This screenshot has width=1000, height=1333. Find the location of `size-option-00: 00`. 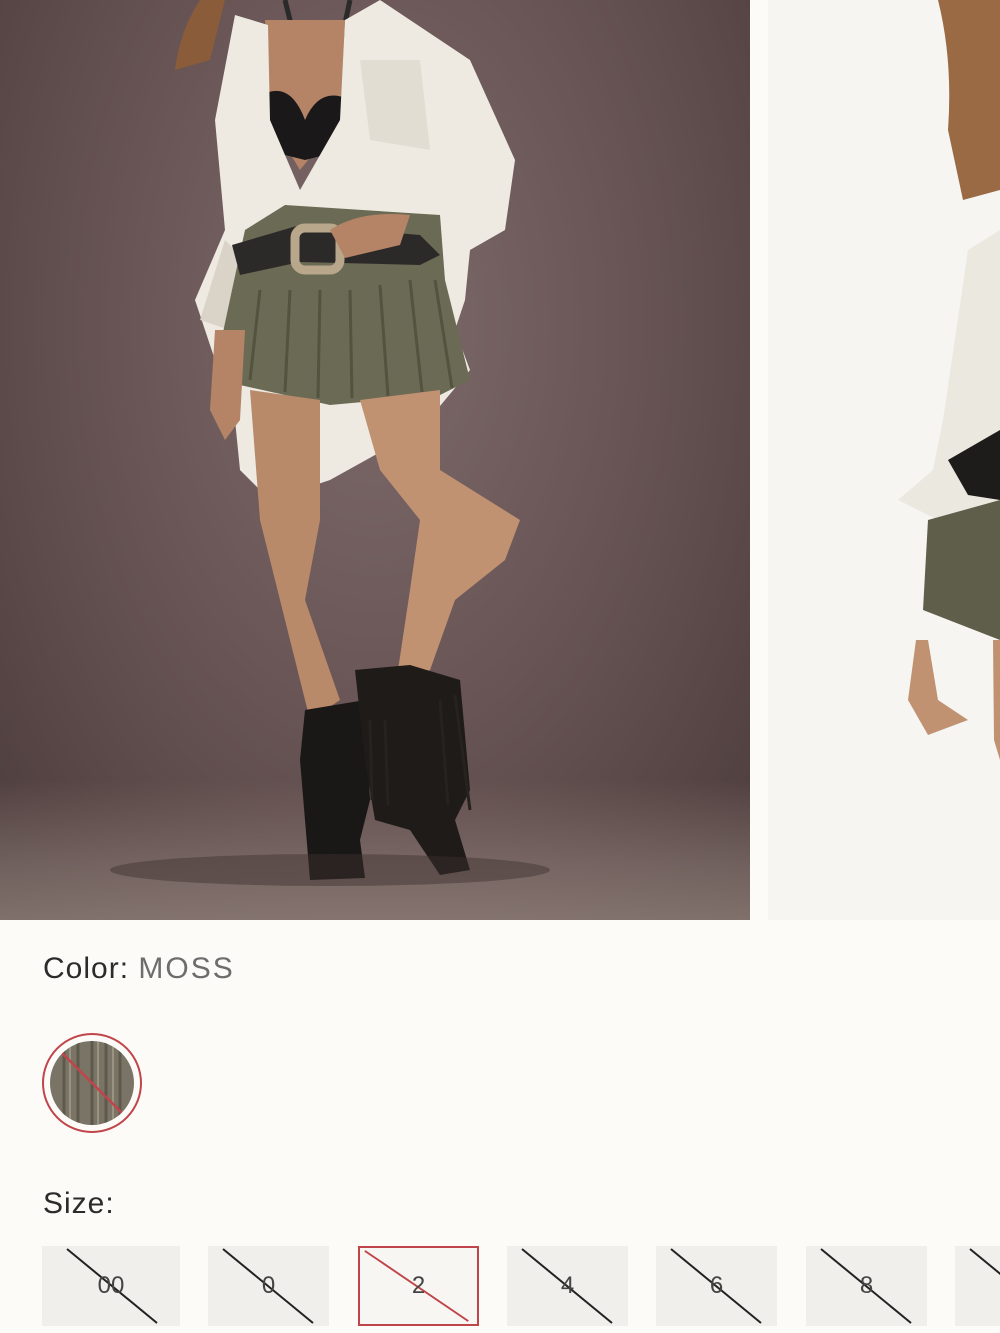

size-option-00: 00 is located at coordinates (111, 1286).